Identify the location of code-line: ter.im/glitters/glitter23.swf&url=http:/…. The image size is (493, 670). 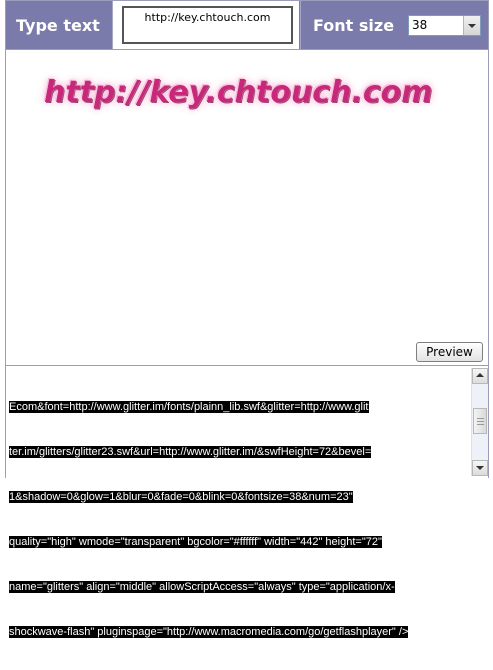
(190, 452).